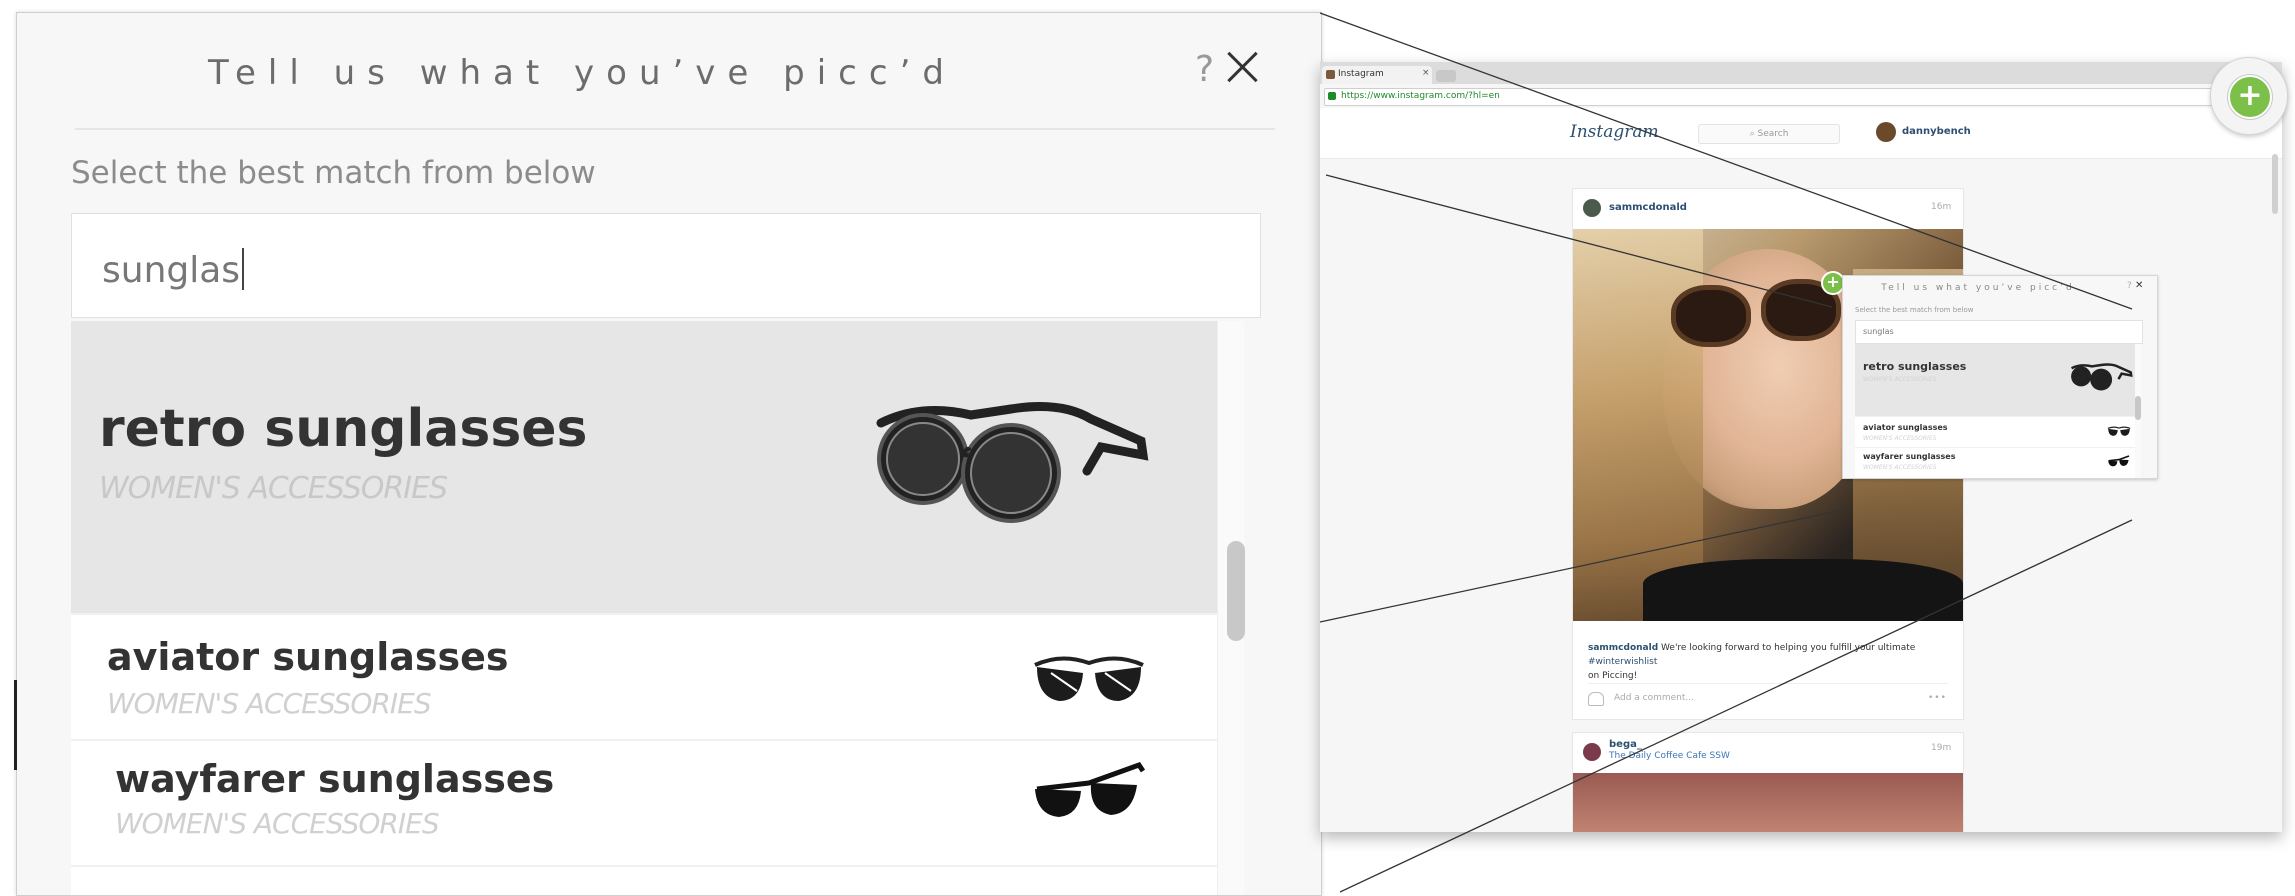 The height and width of the screenshot is (896, 2295). I want to click on picc-extension-button: +, so click(2249, 96).